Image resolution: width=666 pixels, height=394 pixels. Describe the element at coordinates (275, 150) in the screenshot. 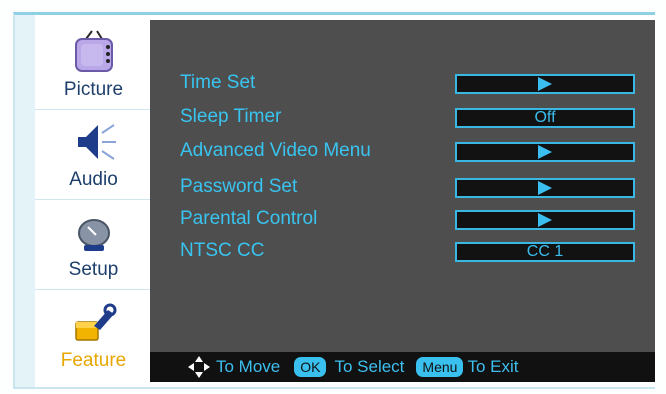

I see `menu-row-label: Advanced Video Menu` at that location.